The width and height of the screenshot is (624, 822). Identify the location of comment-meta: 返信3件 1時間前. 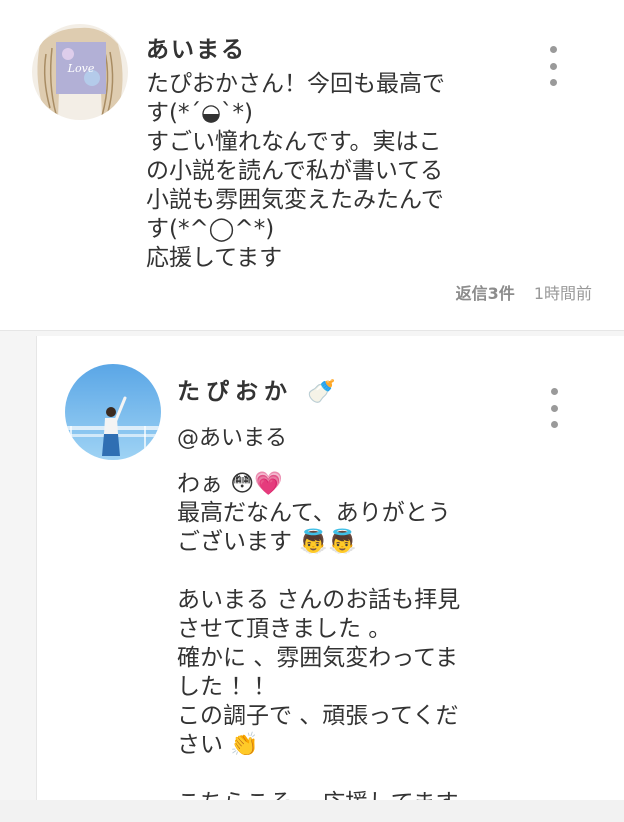
(524, 292).